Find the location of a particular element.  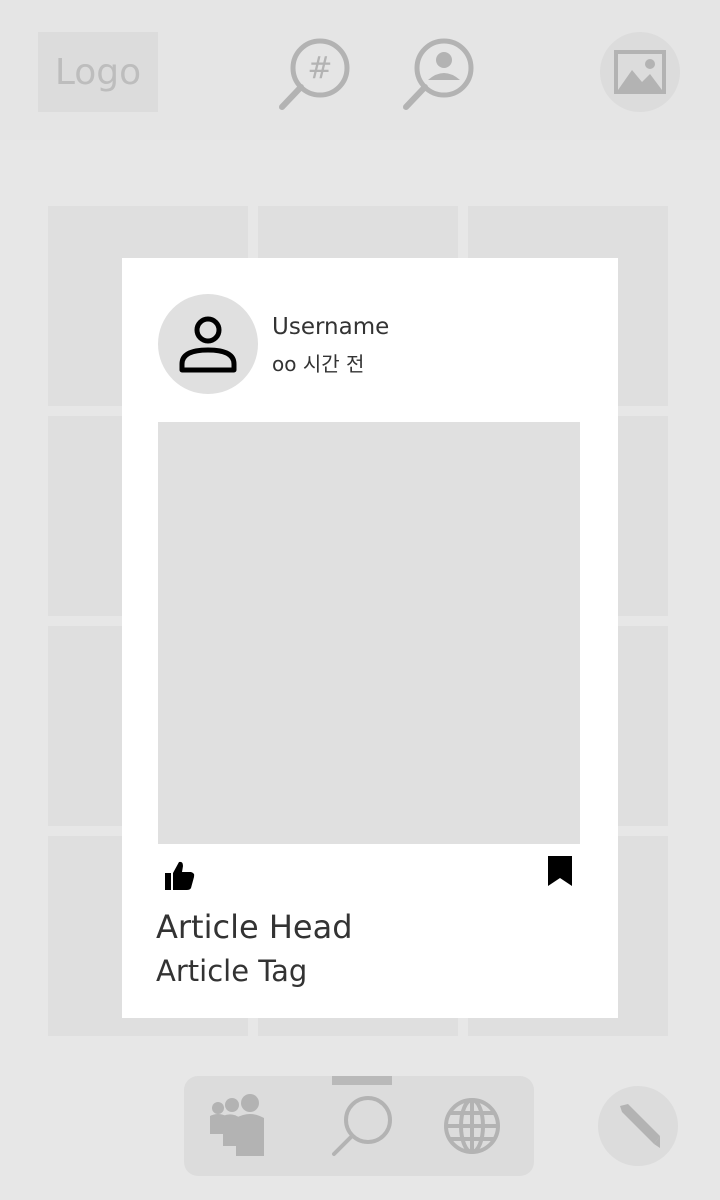

post-timestamp: oo 시간 전 is located at coordinates (318, 364).